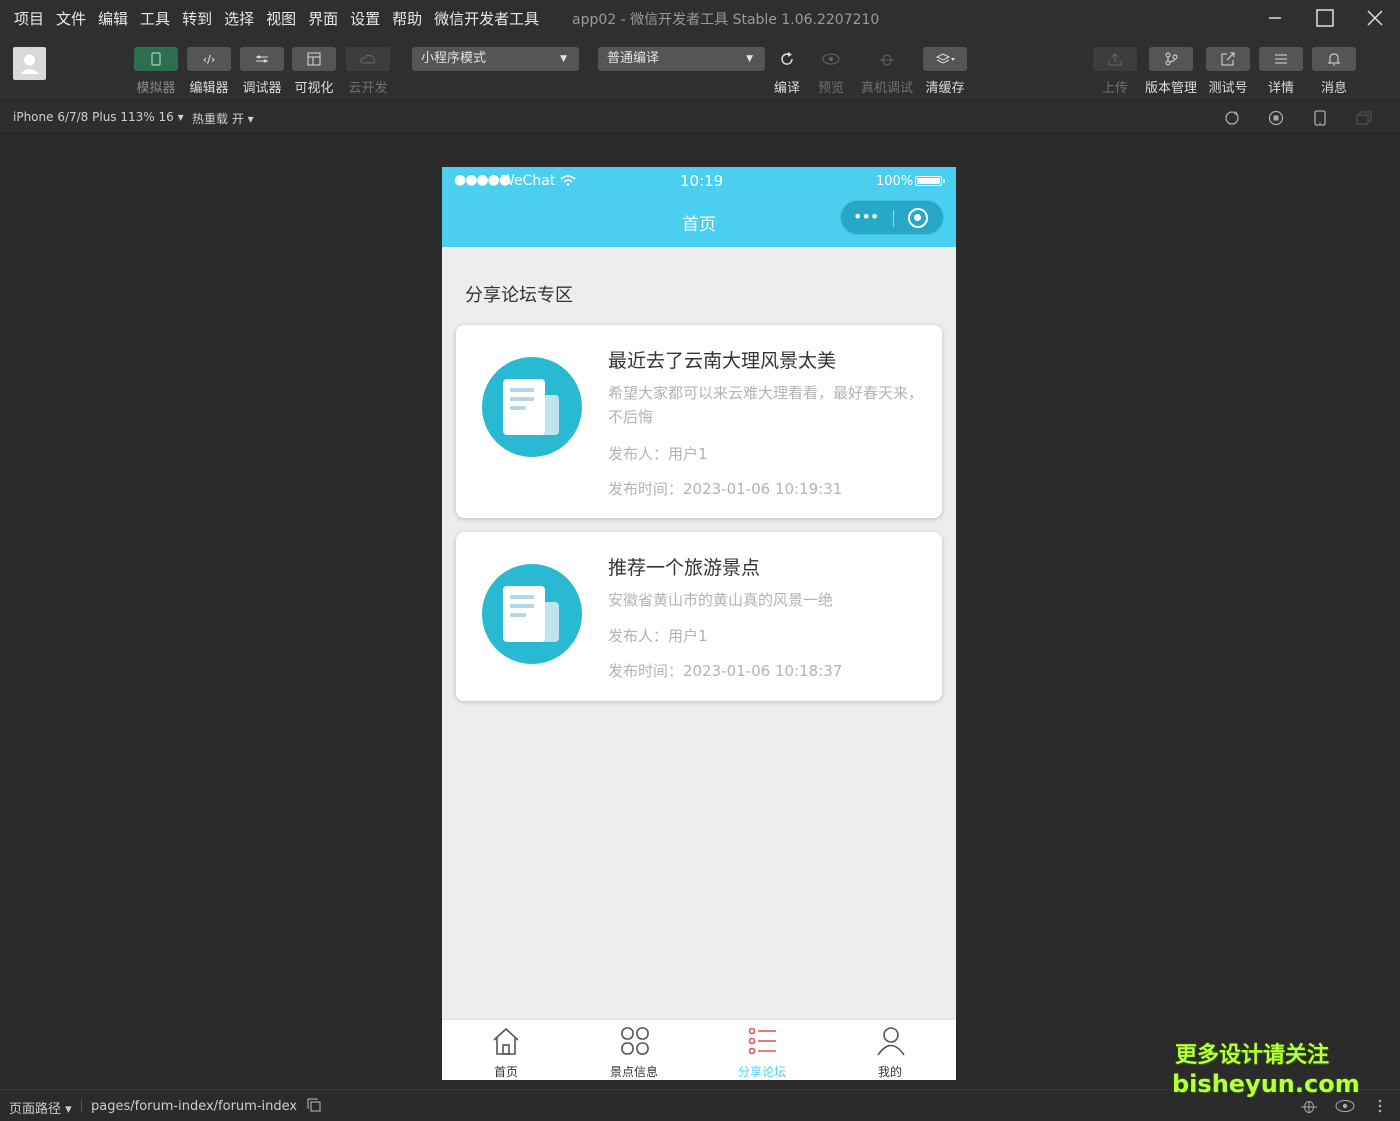 The image size is (1400, 1121). Describe the element at coordinates (239, 18) in the screenshot. I see `menu-select: 选择` at that location.